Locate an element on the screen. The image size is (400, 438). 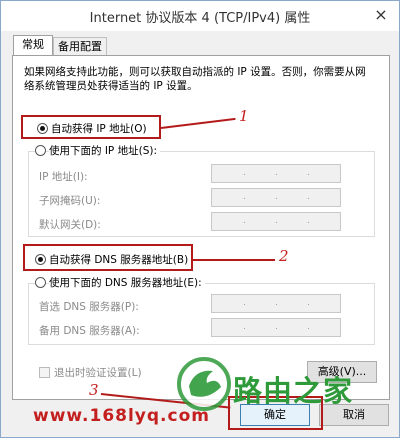
manual-ip-label: 使用下面的 IP 地址(S): is located at coordinates (104, 150).